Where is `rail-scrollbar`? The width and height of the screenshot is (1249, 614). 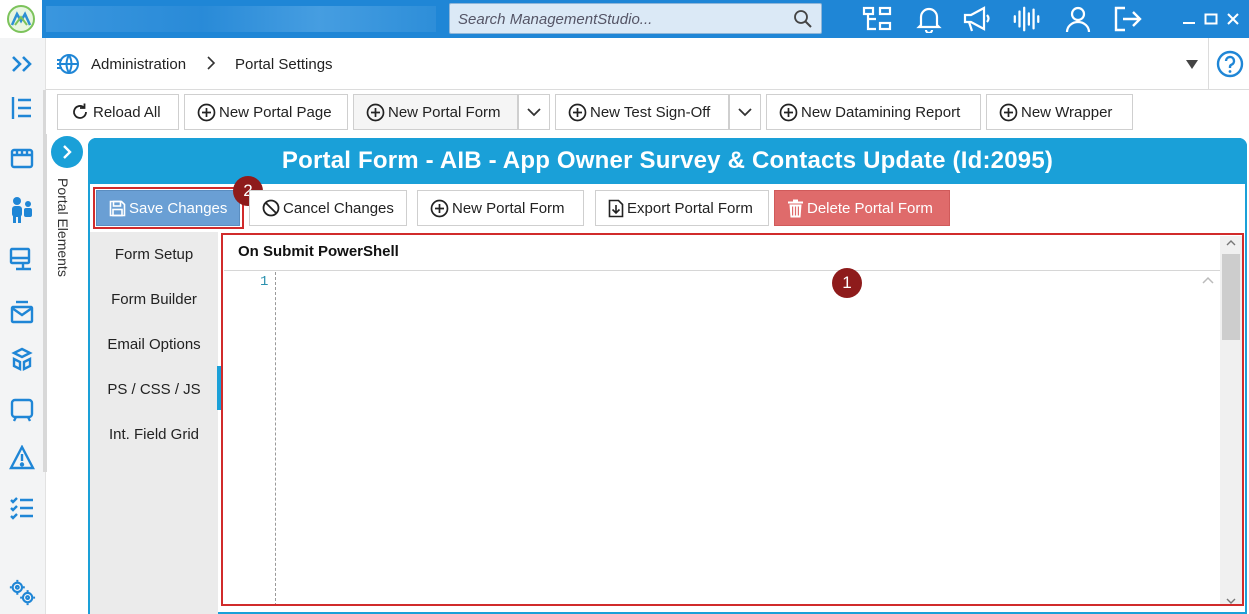
rail-scrollbar is located at coordinates (45, 281).